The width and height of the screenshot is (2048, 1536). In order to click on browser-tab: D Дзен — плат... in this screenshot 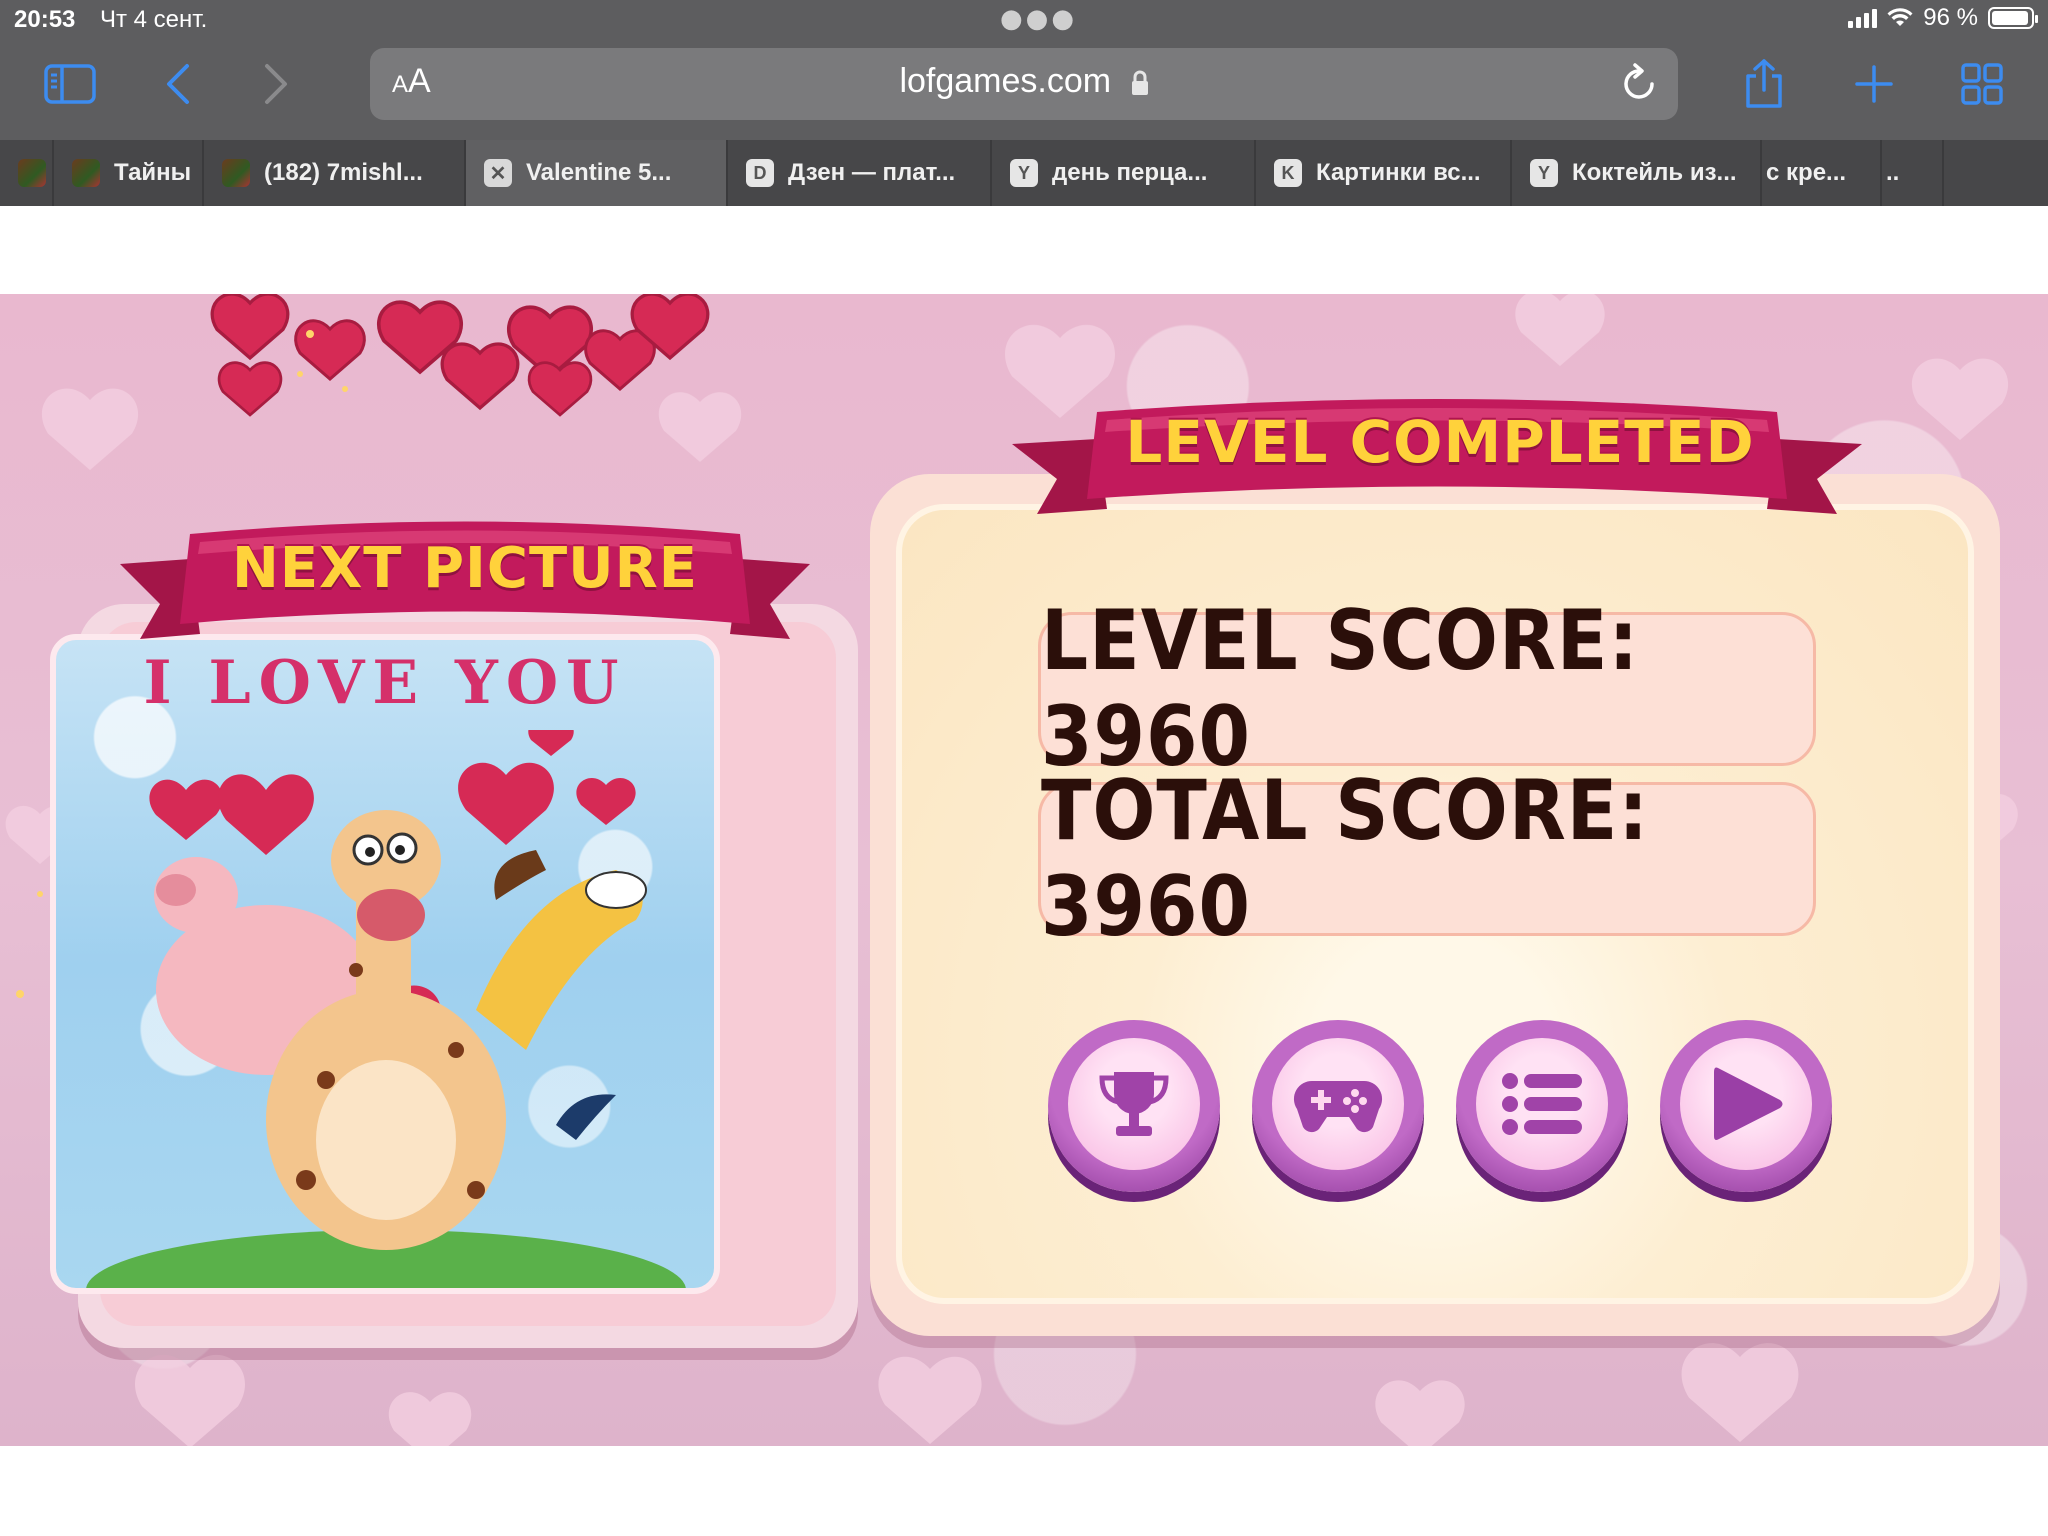, I will do `click(860, 173)`.